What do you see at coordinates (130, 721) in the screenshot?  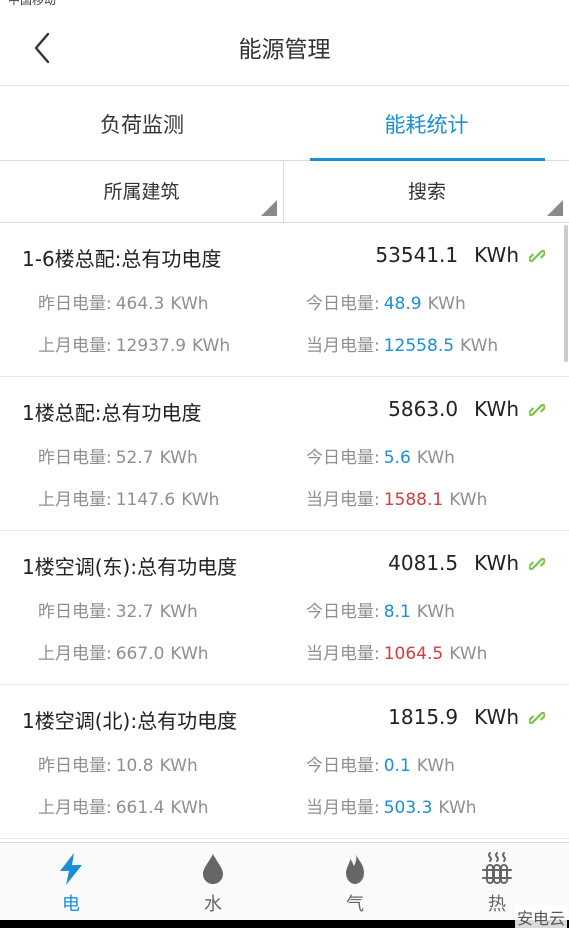 I see `meter-name: 1楼空调(北):总有功电度` at bounding box center [130, 721].